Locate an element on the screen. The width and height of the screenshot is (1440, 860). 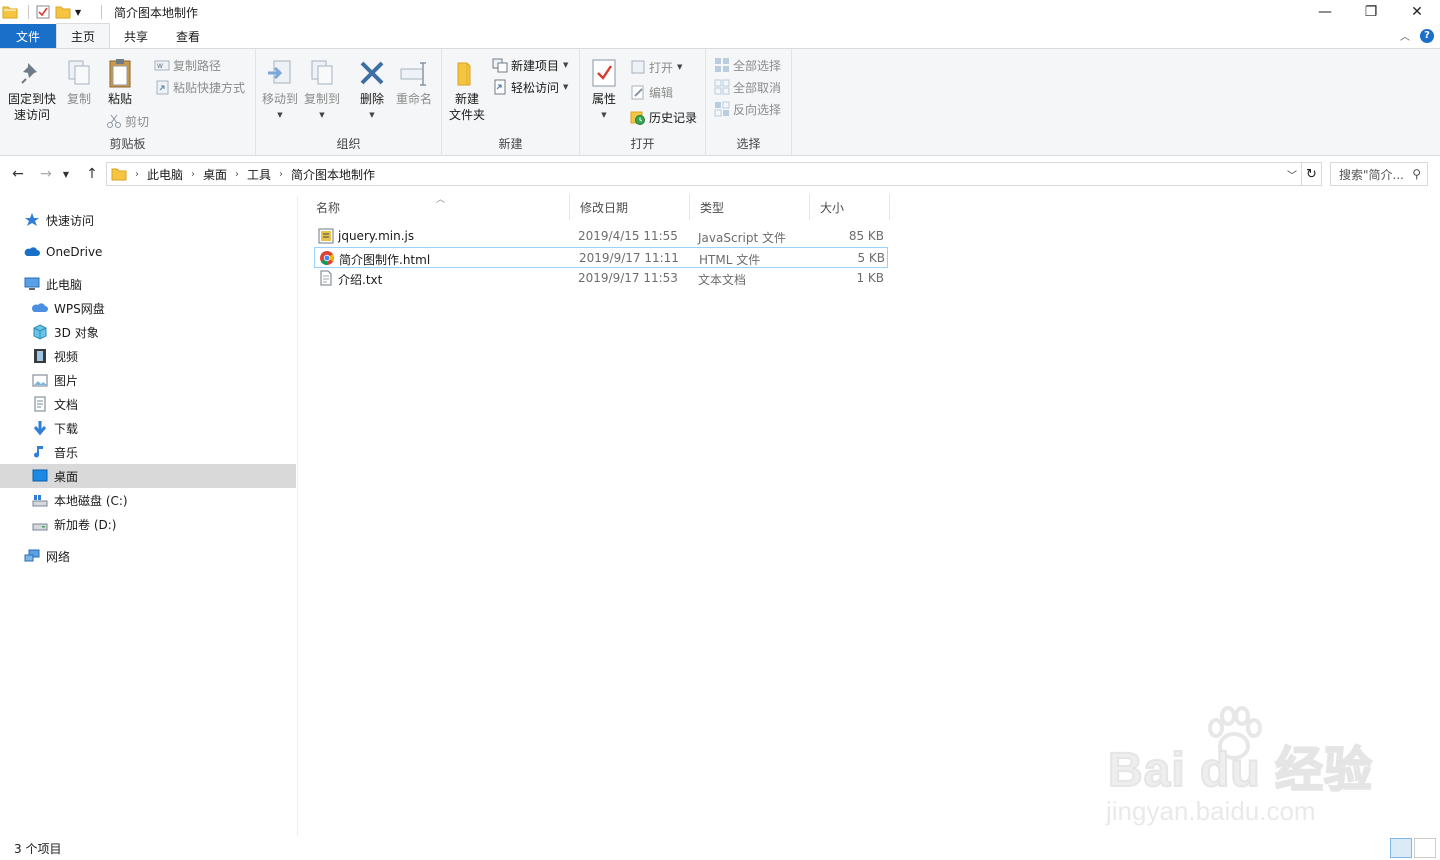
chevron-down-icon: ﹀ is located at coordinates (1292, 174).